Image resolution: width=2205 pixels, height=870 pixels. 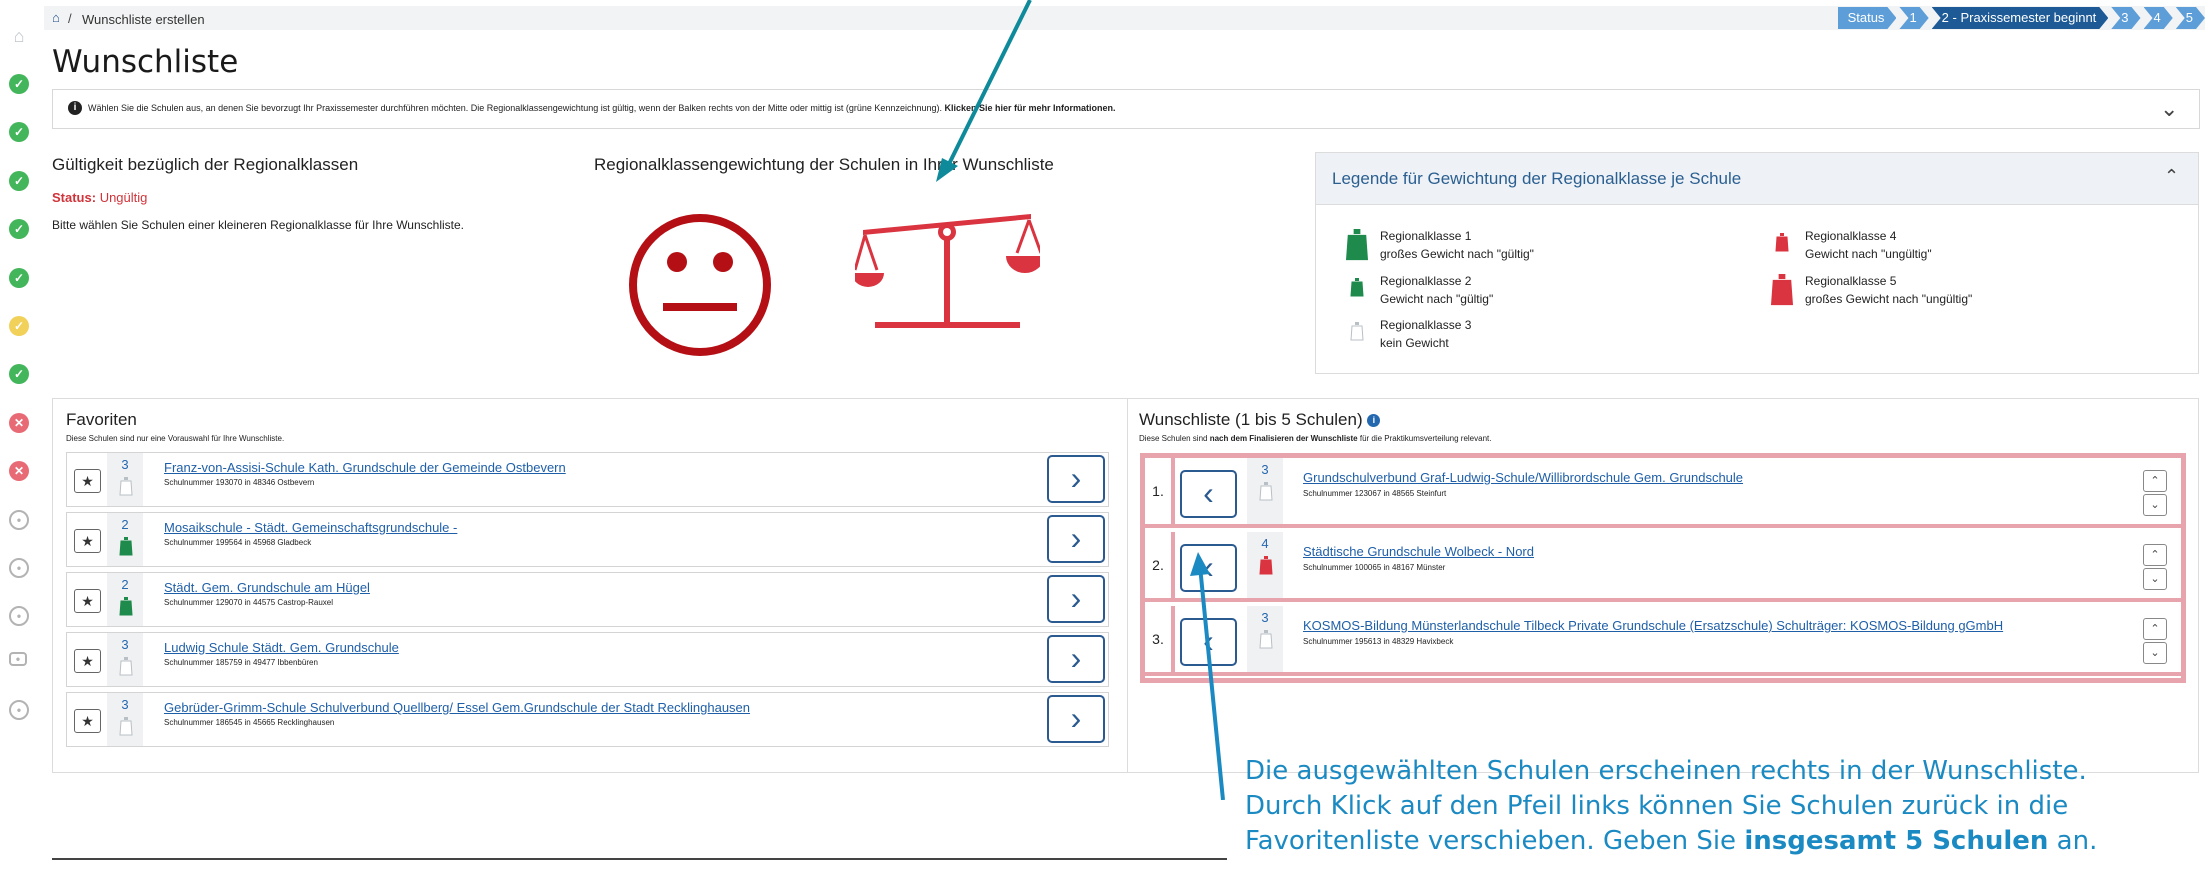 What do you see at coordinates (2190, 18) in the screenshot?
I see `step-5: 5` at bounding box center [2190, 18].